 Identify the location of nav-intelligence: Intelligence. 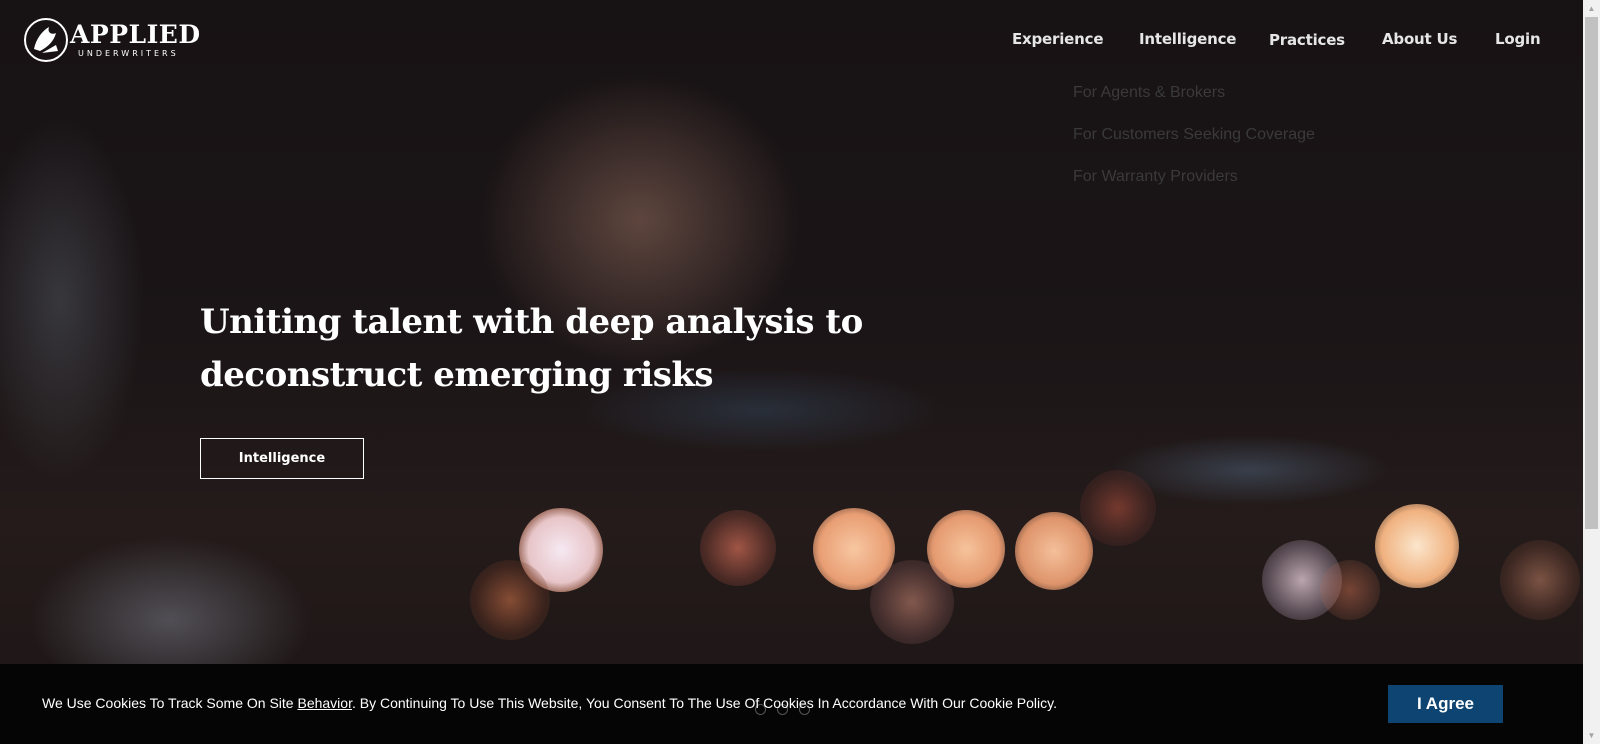
(1187, 39).